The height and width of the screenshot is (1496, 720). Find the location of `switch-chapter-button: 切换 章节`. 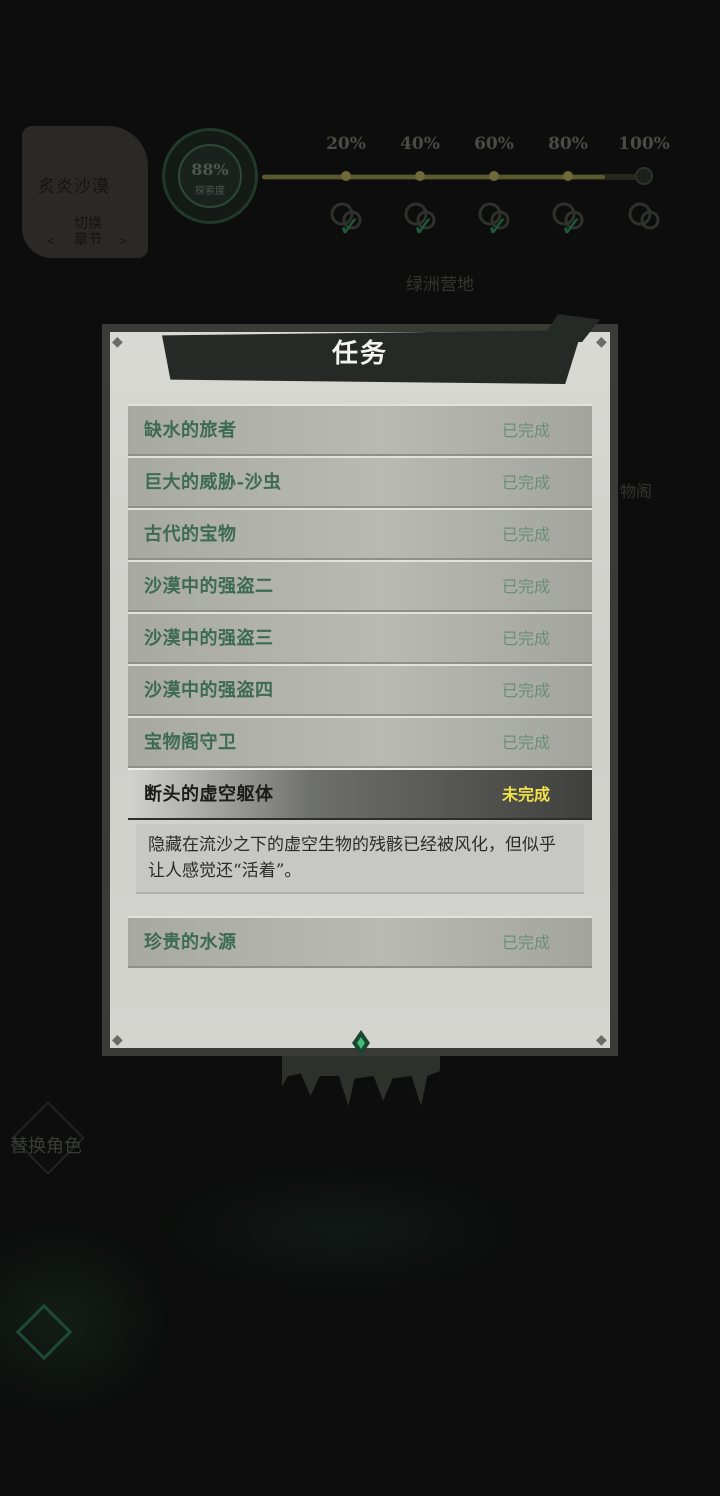

switch-chapter-button: 切换 章节 is located at coordinates (88, 232).